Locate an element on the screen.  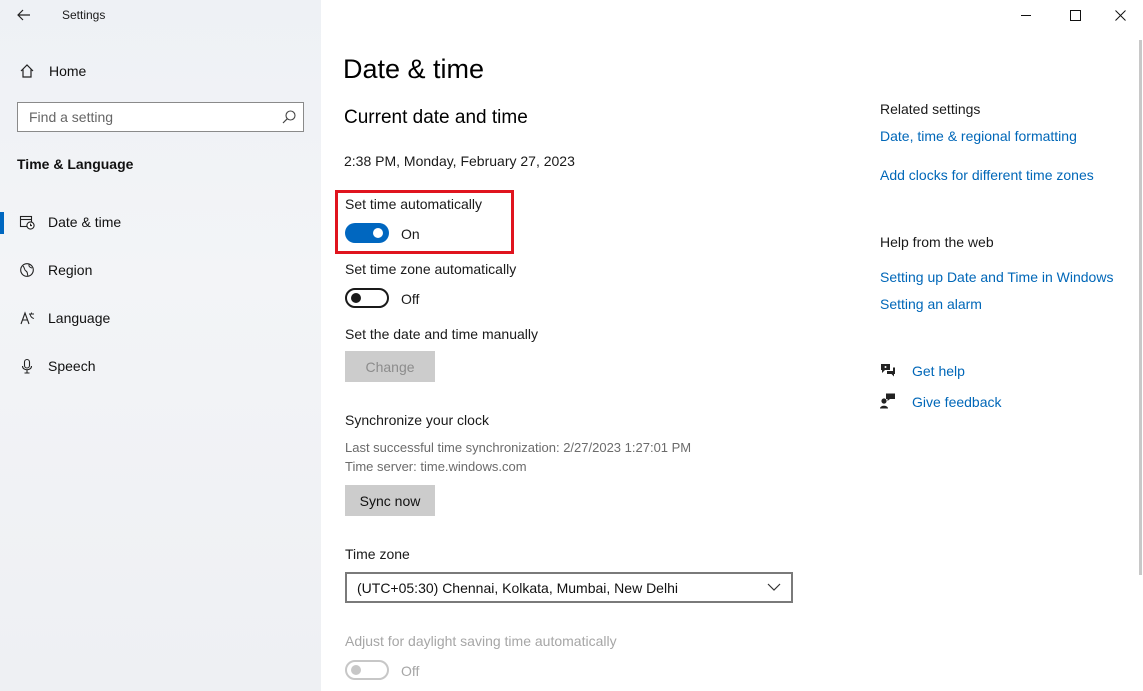
daylight-state: Off is located at coordinates (410, 671).